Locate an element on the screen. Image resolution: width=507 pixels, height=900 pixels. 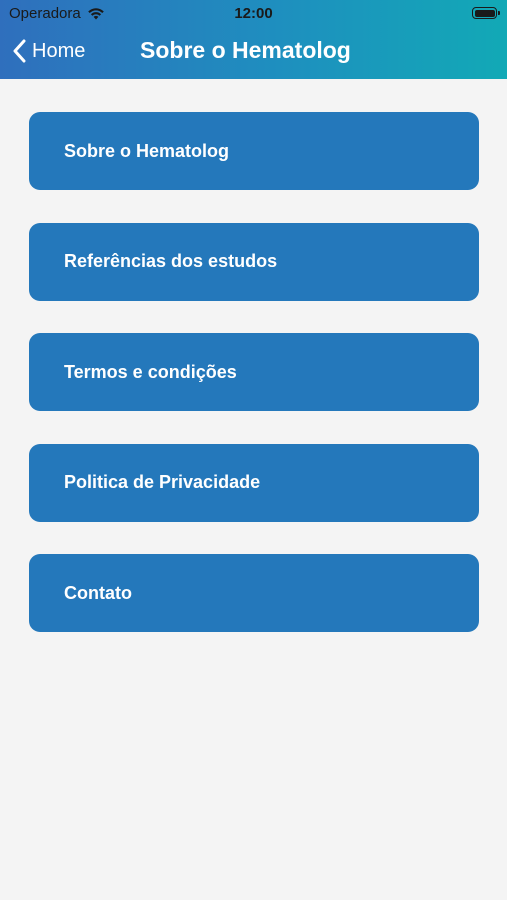
page-title: Sobre o Hematolog is located at coordinates (245, 50).